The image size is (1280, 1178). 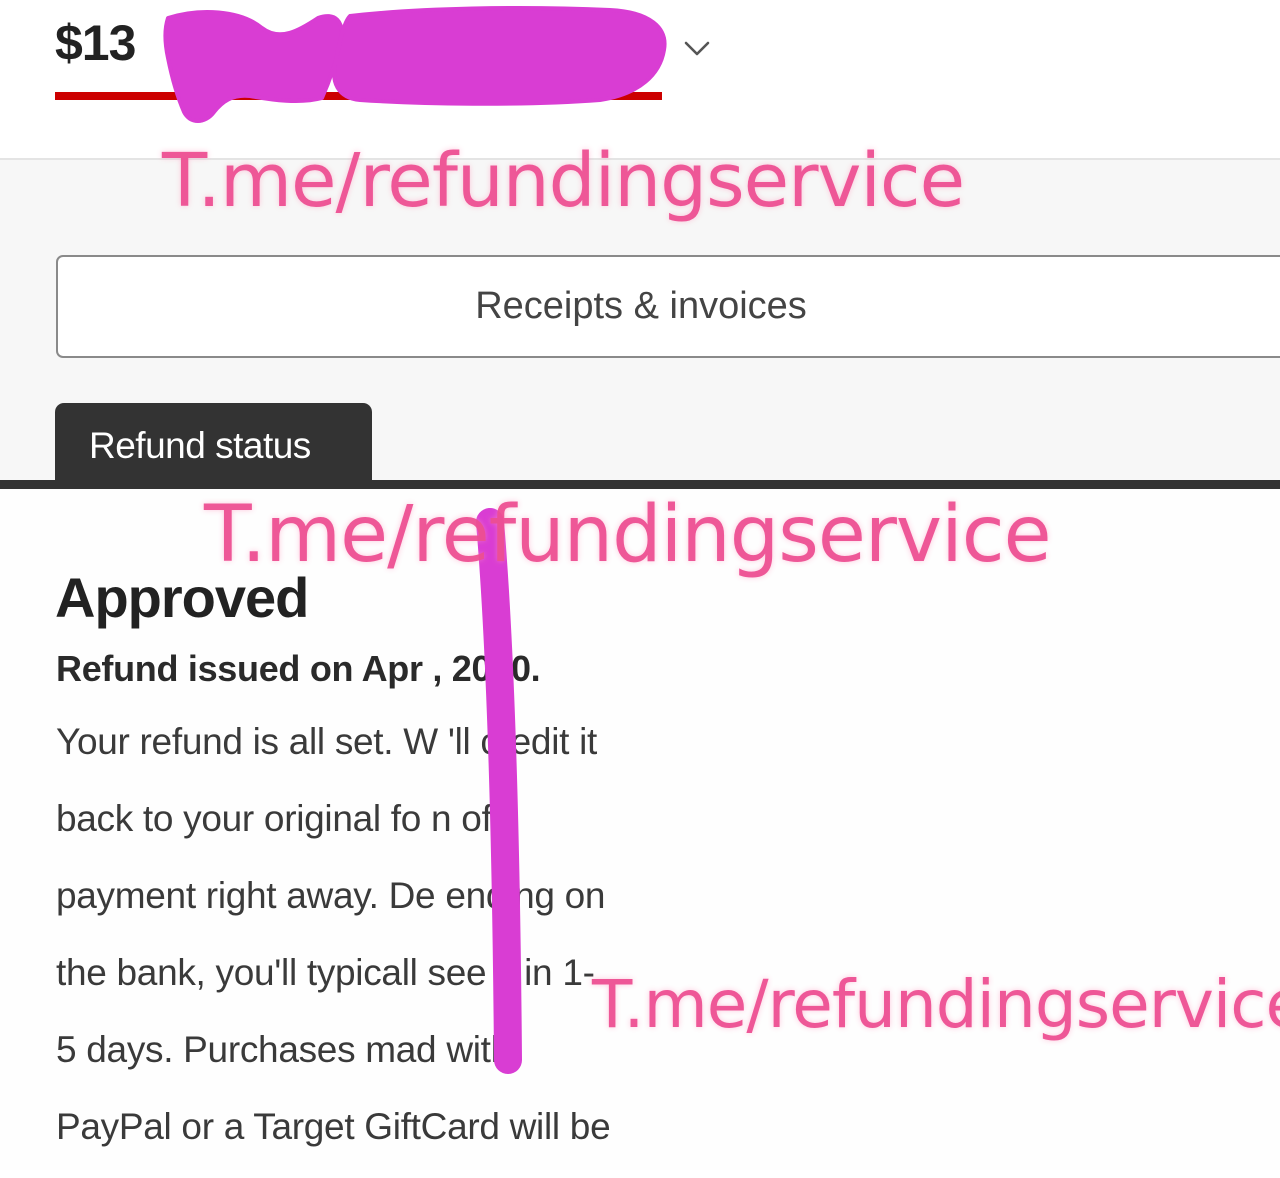 I want to click on receipts-invoices-button: Receipts & invoices, so click(x=668, y=306).